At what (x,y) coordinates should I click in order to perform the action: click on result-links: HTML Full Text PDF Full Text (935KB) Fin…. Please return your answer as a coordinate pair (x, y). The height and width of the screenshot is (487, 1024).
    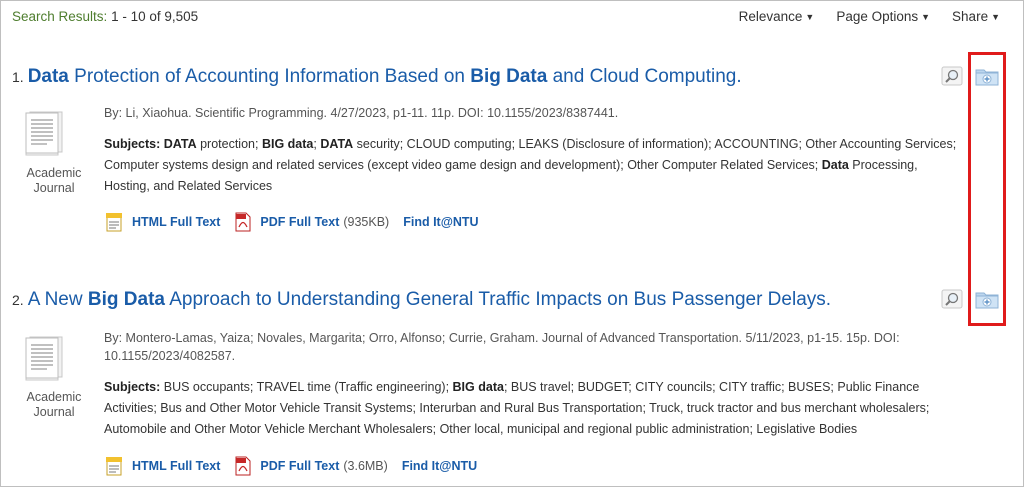
    Looking at the image, I should click on (298, 222).